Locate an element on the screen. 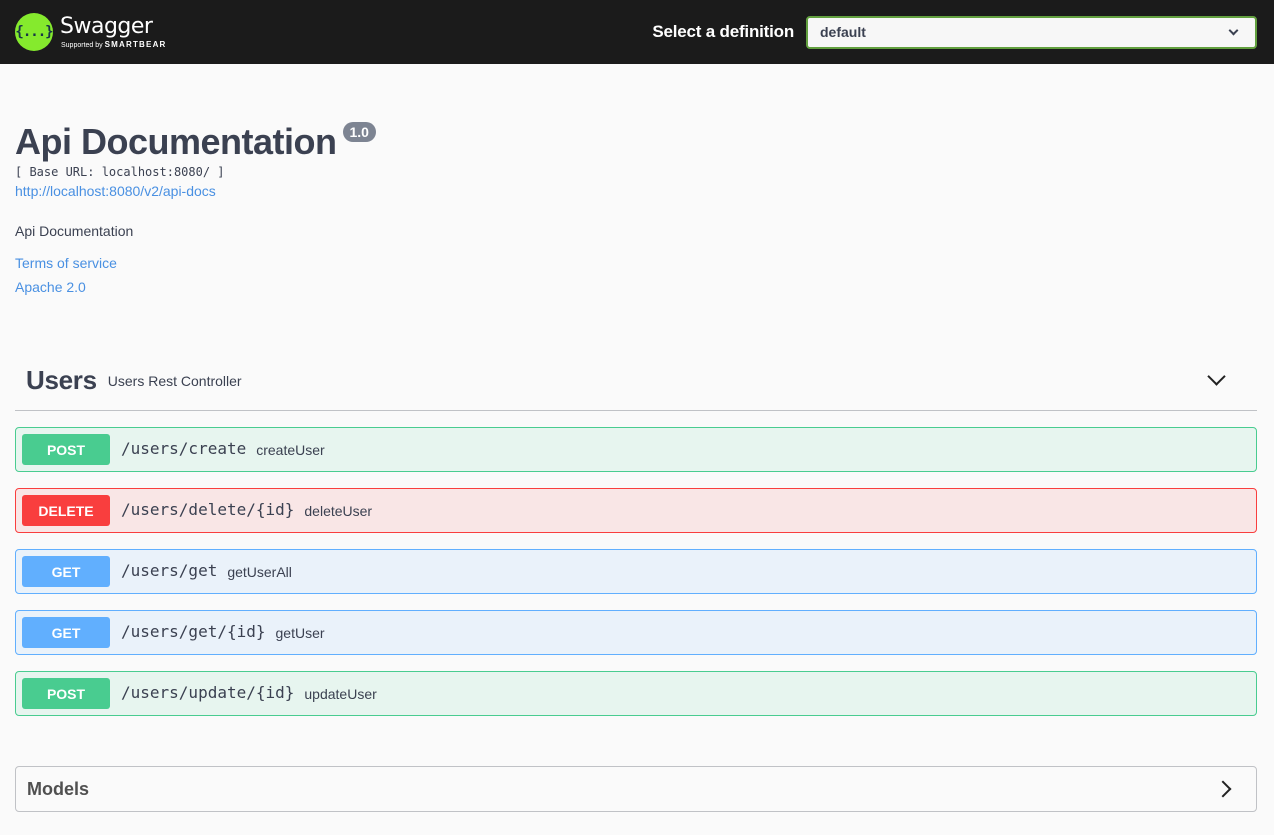 The image size is (1274, 835). tag-name: Users is located at coordinates (61, 380).